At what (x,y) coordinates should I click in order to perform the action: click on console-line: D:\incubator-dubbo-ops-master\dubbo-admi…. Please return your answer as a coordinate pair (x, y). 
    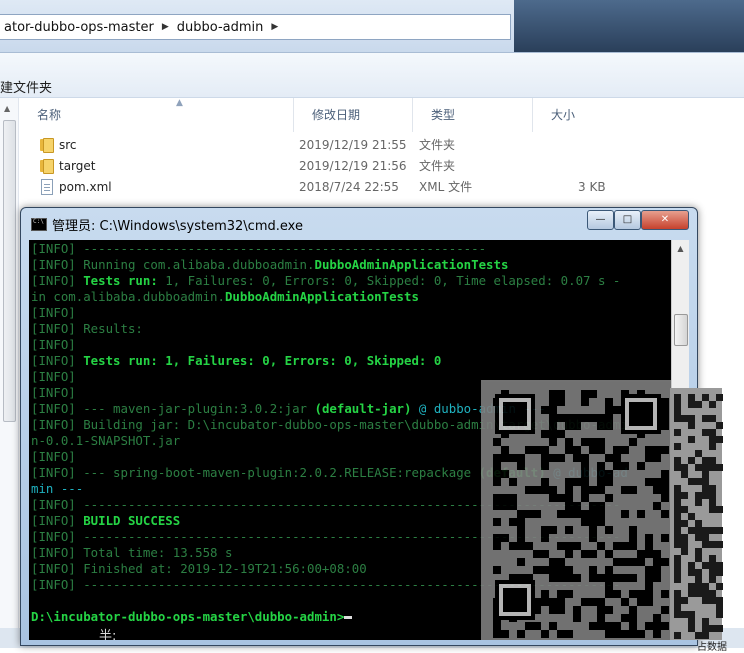
    Looking at the image, I should click on (192, 617).